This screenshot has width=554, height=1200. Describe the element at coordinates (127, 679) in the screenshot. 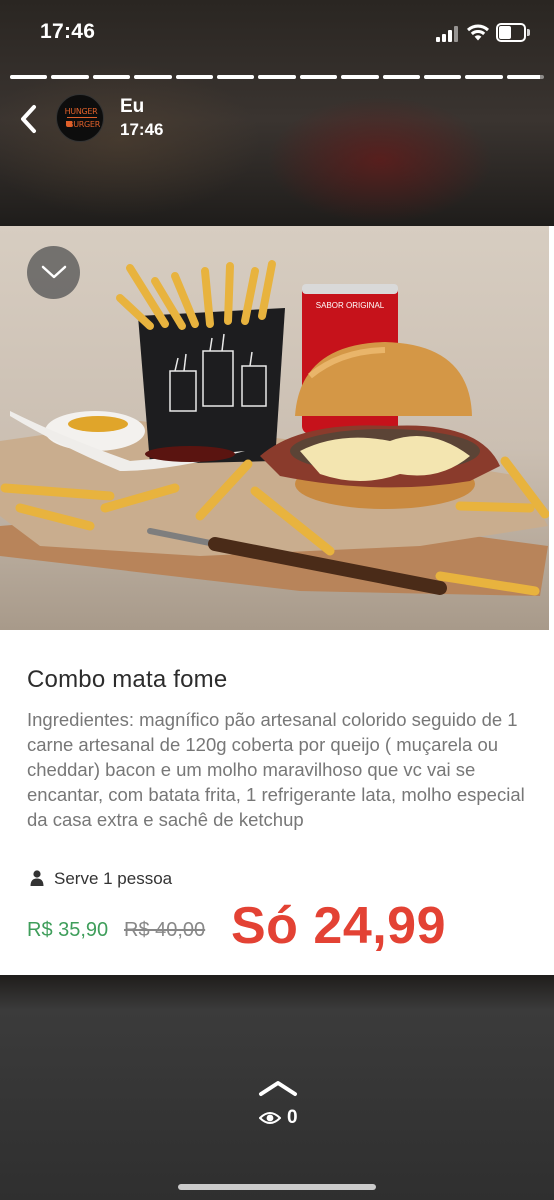

I see `product-title: Combo mata fome` at that location.